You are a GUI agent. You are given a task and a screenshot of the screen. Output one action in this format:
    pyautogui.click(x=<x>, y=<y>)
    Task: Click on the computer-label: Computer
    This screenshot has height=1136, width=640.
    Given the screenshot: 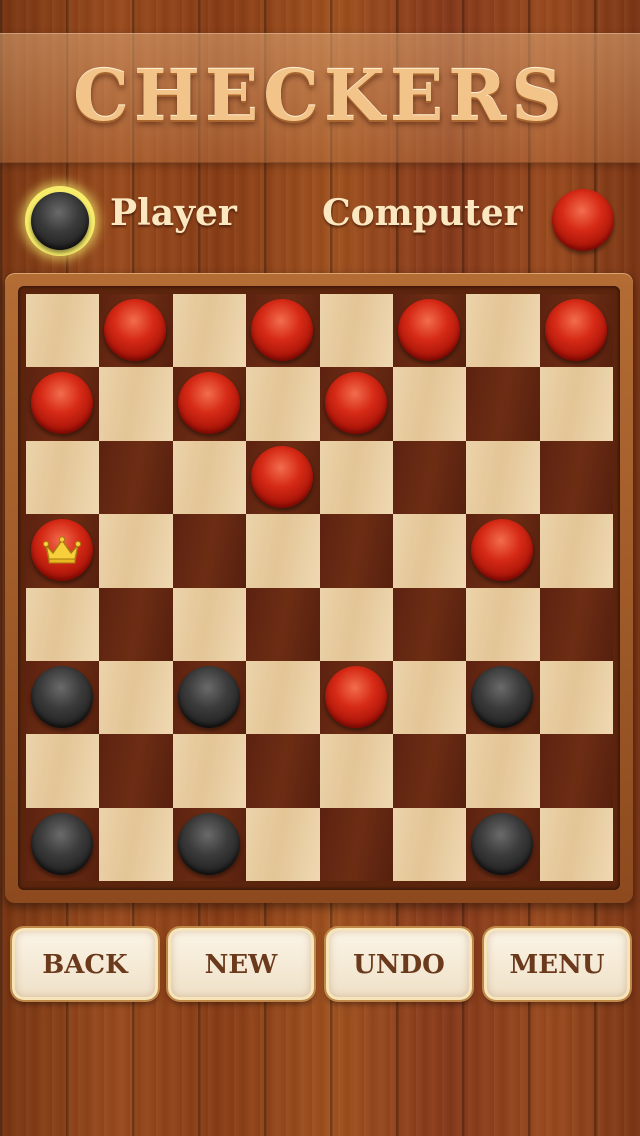 What is the action you would take?
    pyautogui.click(x=422, y=213)
    